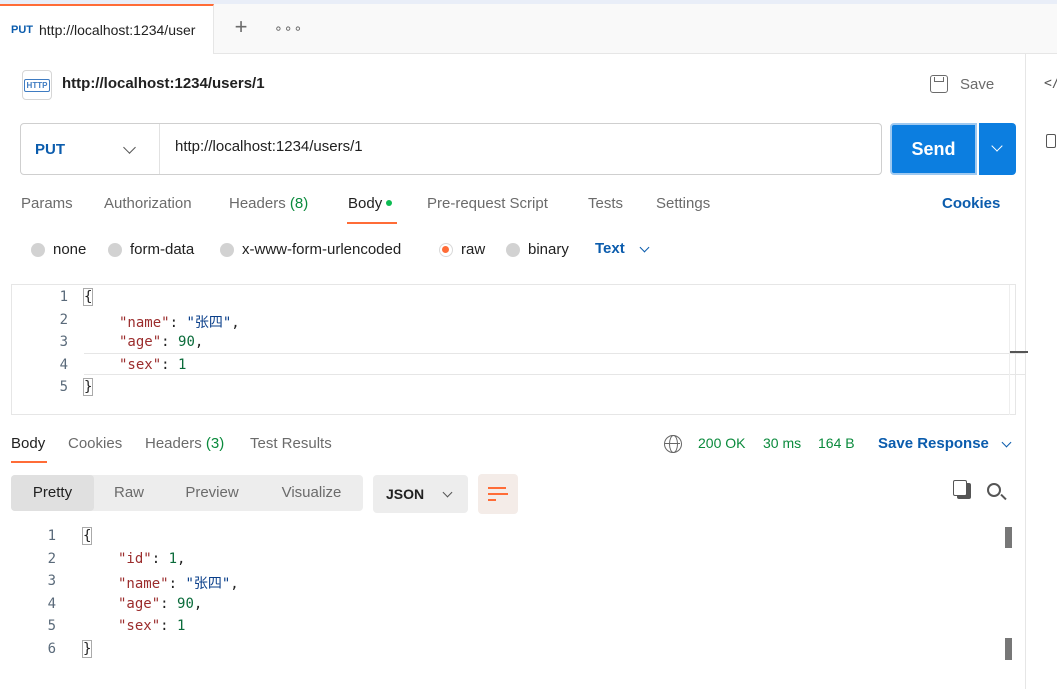  What do you see at coordinates (548, 249) in the screenshot?
I see `radio-binary-label: binary` at bounding box center [548, 249].